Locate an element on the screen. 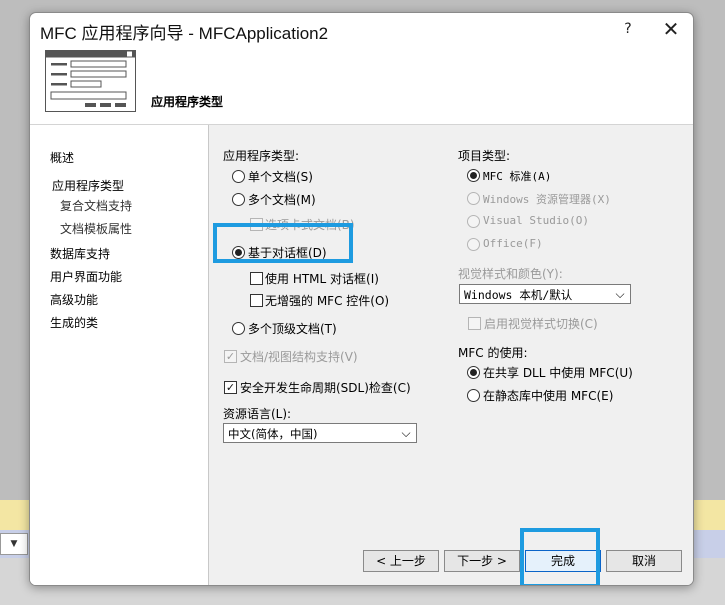  nav-item-database: 数据库支持 is located at coordinates (80, 253).